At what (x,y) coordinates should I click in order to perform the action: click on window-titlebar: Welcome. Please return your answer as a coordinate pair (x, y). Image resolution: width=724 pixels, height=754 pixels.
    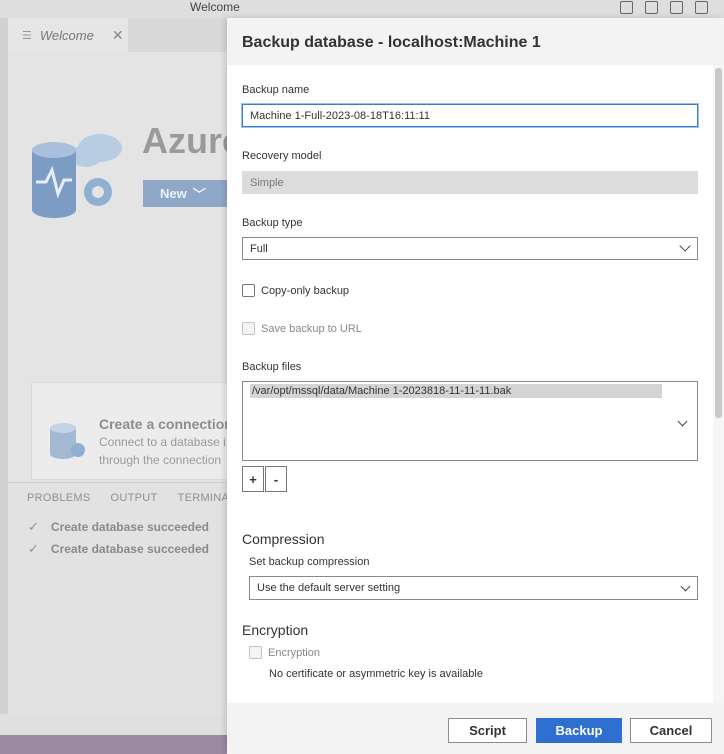
    Looking at the image, I should click on (362, 9).